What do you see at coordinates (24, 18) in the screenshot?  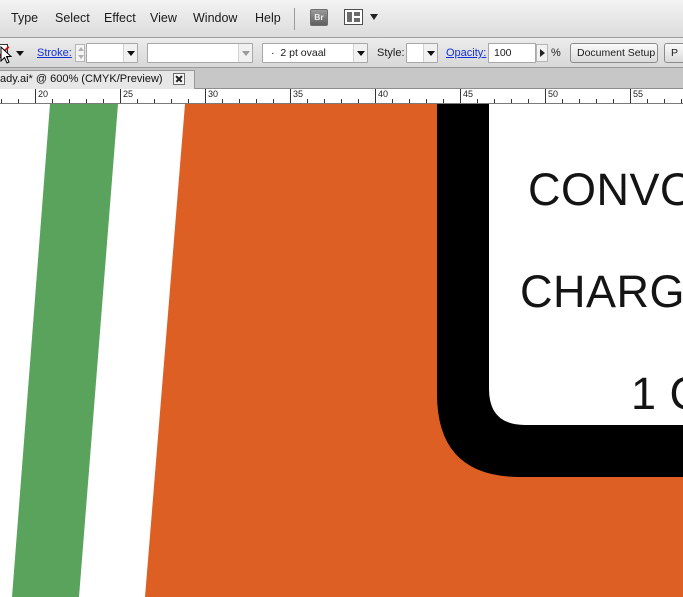 I see `menu-type: Type` at bounding box center [24, 18].